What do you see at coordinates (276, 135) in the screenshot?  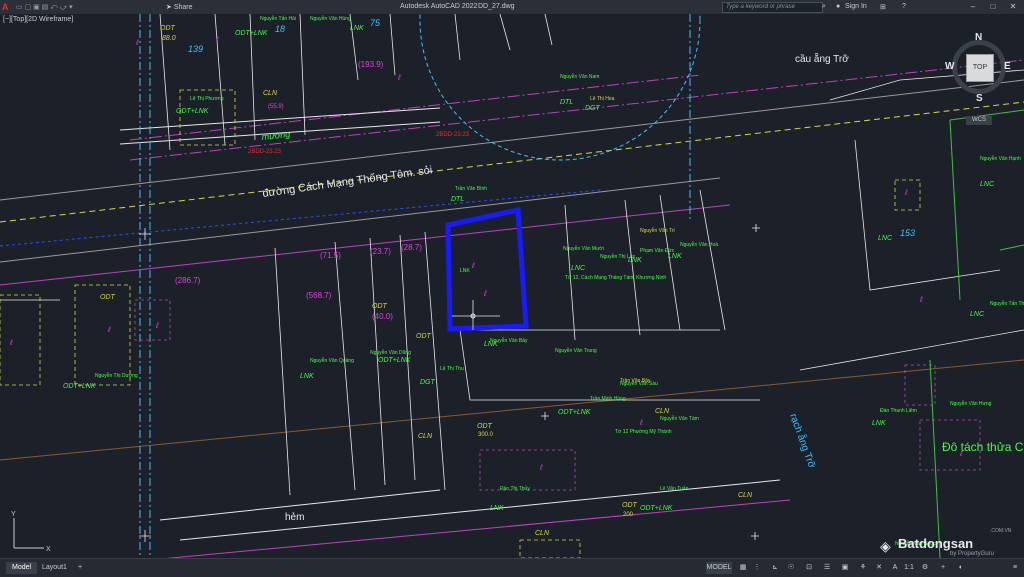 I see `canal-label: mương` at bounding box center [276, 135].